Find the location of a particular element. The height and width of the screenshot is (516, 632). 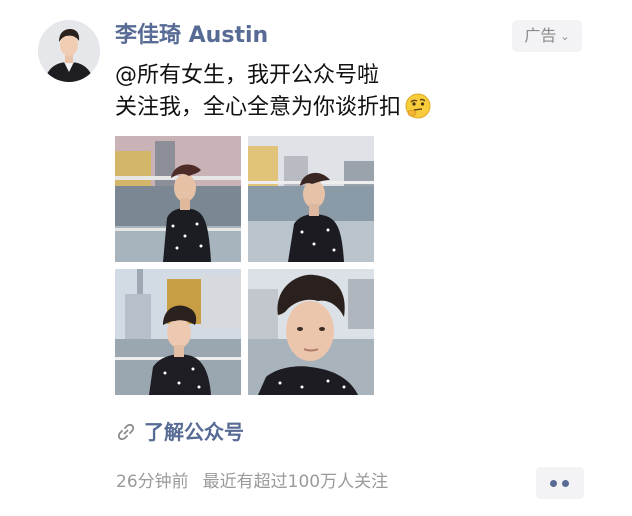

more-options-button is located at coordinates (560, 483).